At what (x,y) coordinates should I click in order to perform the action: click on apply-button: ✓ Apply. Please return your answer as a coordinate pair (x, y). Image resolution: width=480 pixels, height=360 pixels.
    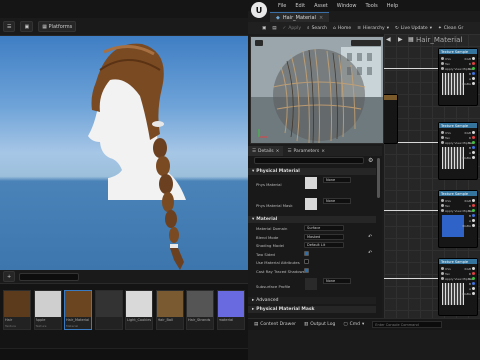
    Looking at the image, I should click on (292, 28).